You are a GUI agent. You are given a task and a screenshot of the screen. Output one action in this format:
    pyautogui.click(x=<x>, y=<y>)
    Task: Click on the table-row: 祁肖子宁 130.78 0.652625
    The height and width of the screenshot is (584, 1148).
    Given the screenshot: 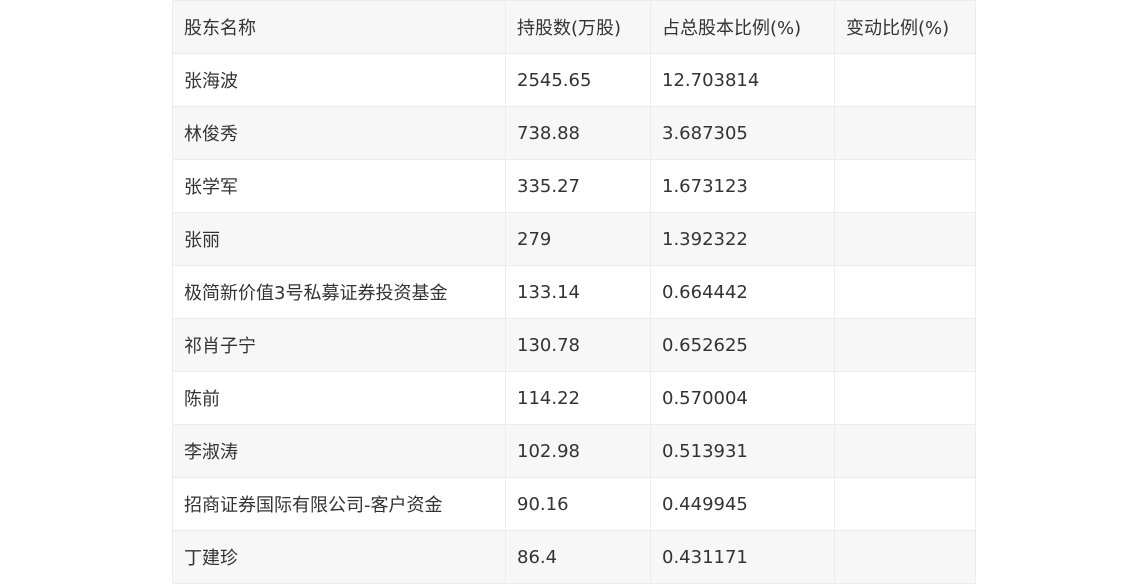 What is the action you would take?
    pyautogui.click(x=574, y=345)
    